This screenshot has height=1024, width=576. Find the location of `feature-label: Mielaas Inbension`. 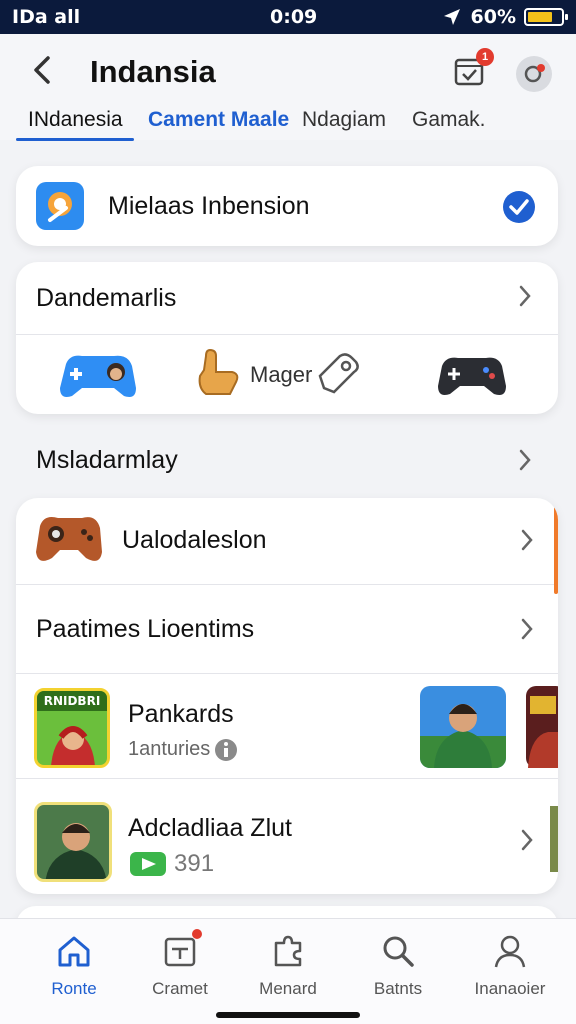

feature-label: Mielaas Inbension is located at coordinates (209, 206).